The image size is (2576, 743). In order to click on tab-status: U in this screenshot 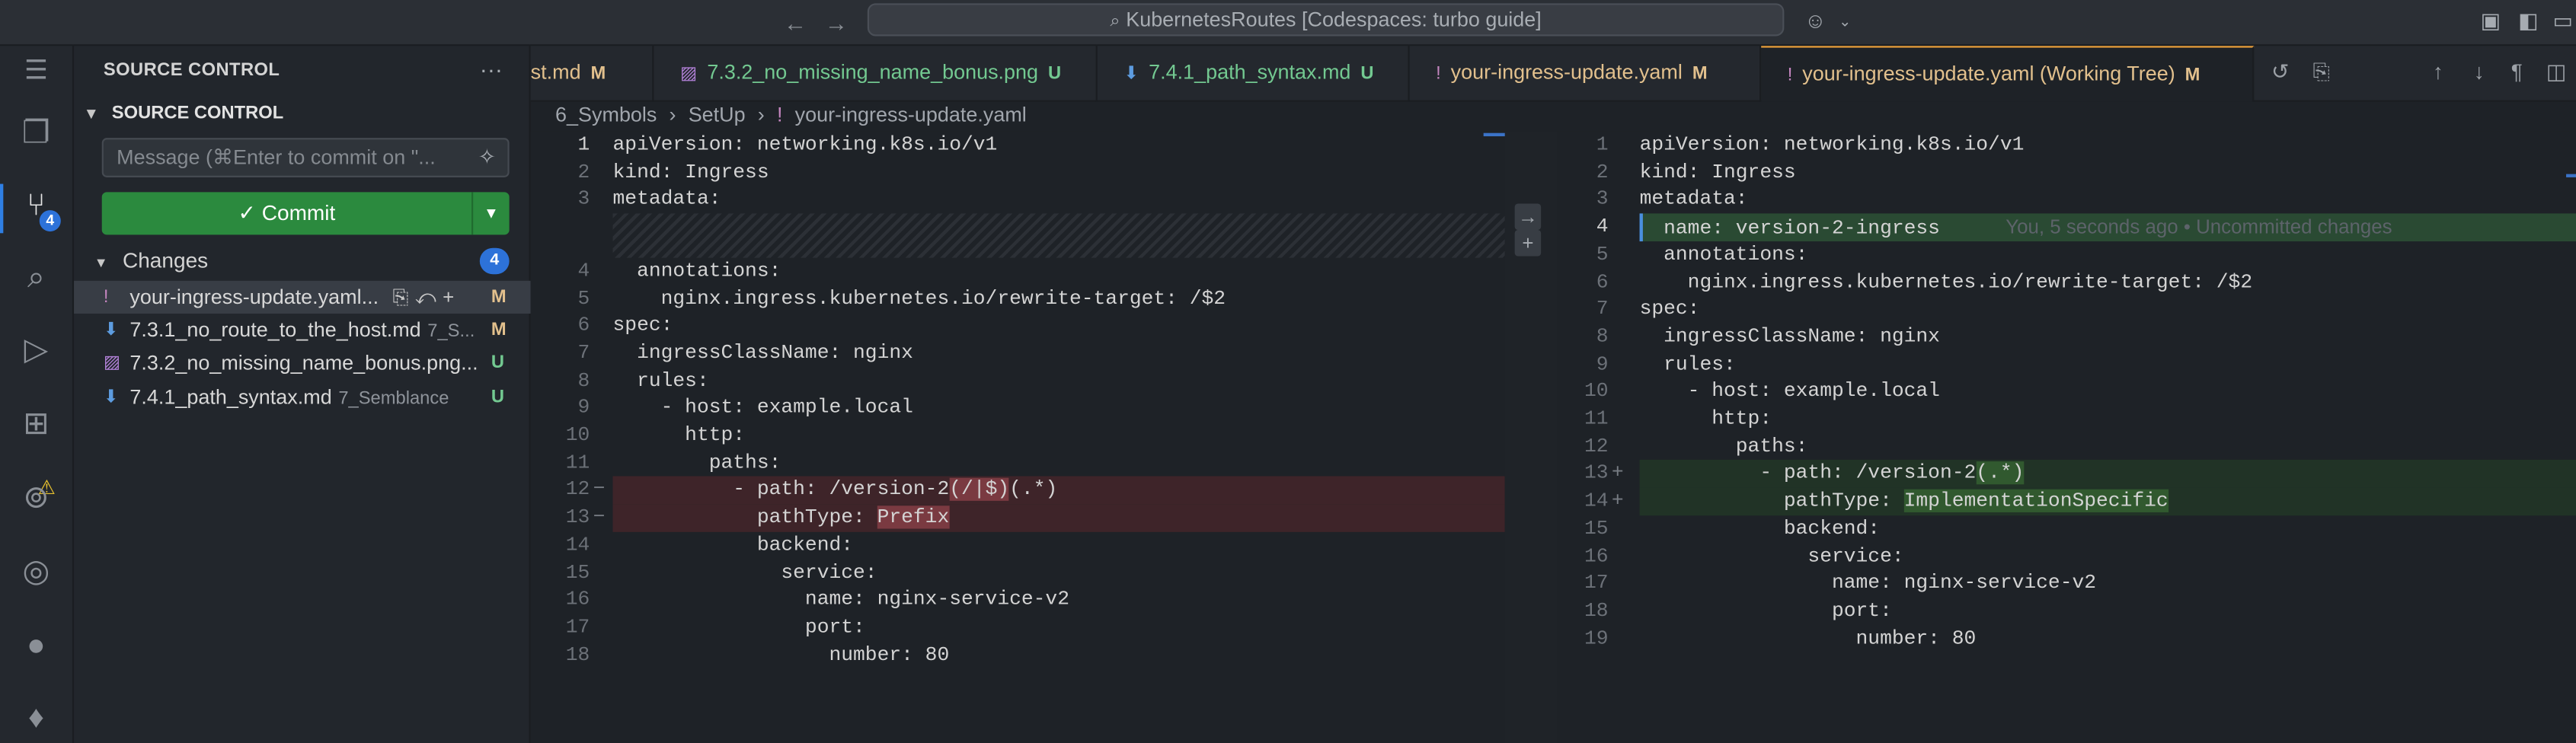, I will do `click(1054, 74)`.